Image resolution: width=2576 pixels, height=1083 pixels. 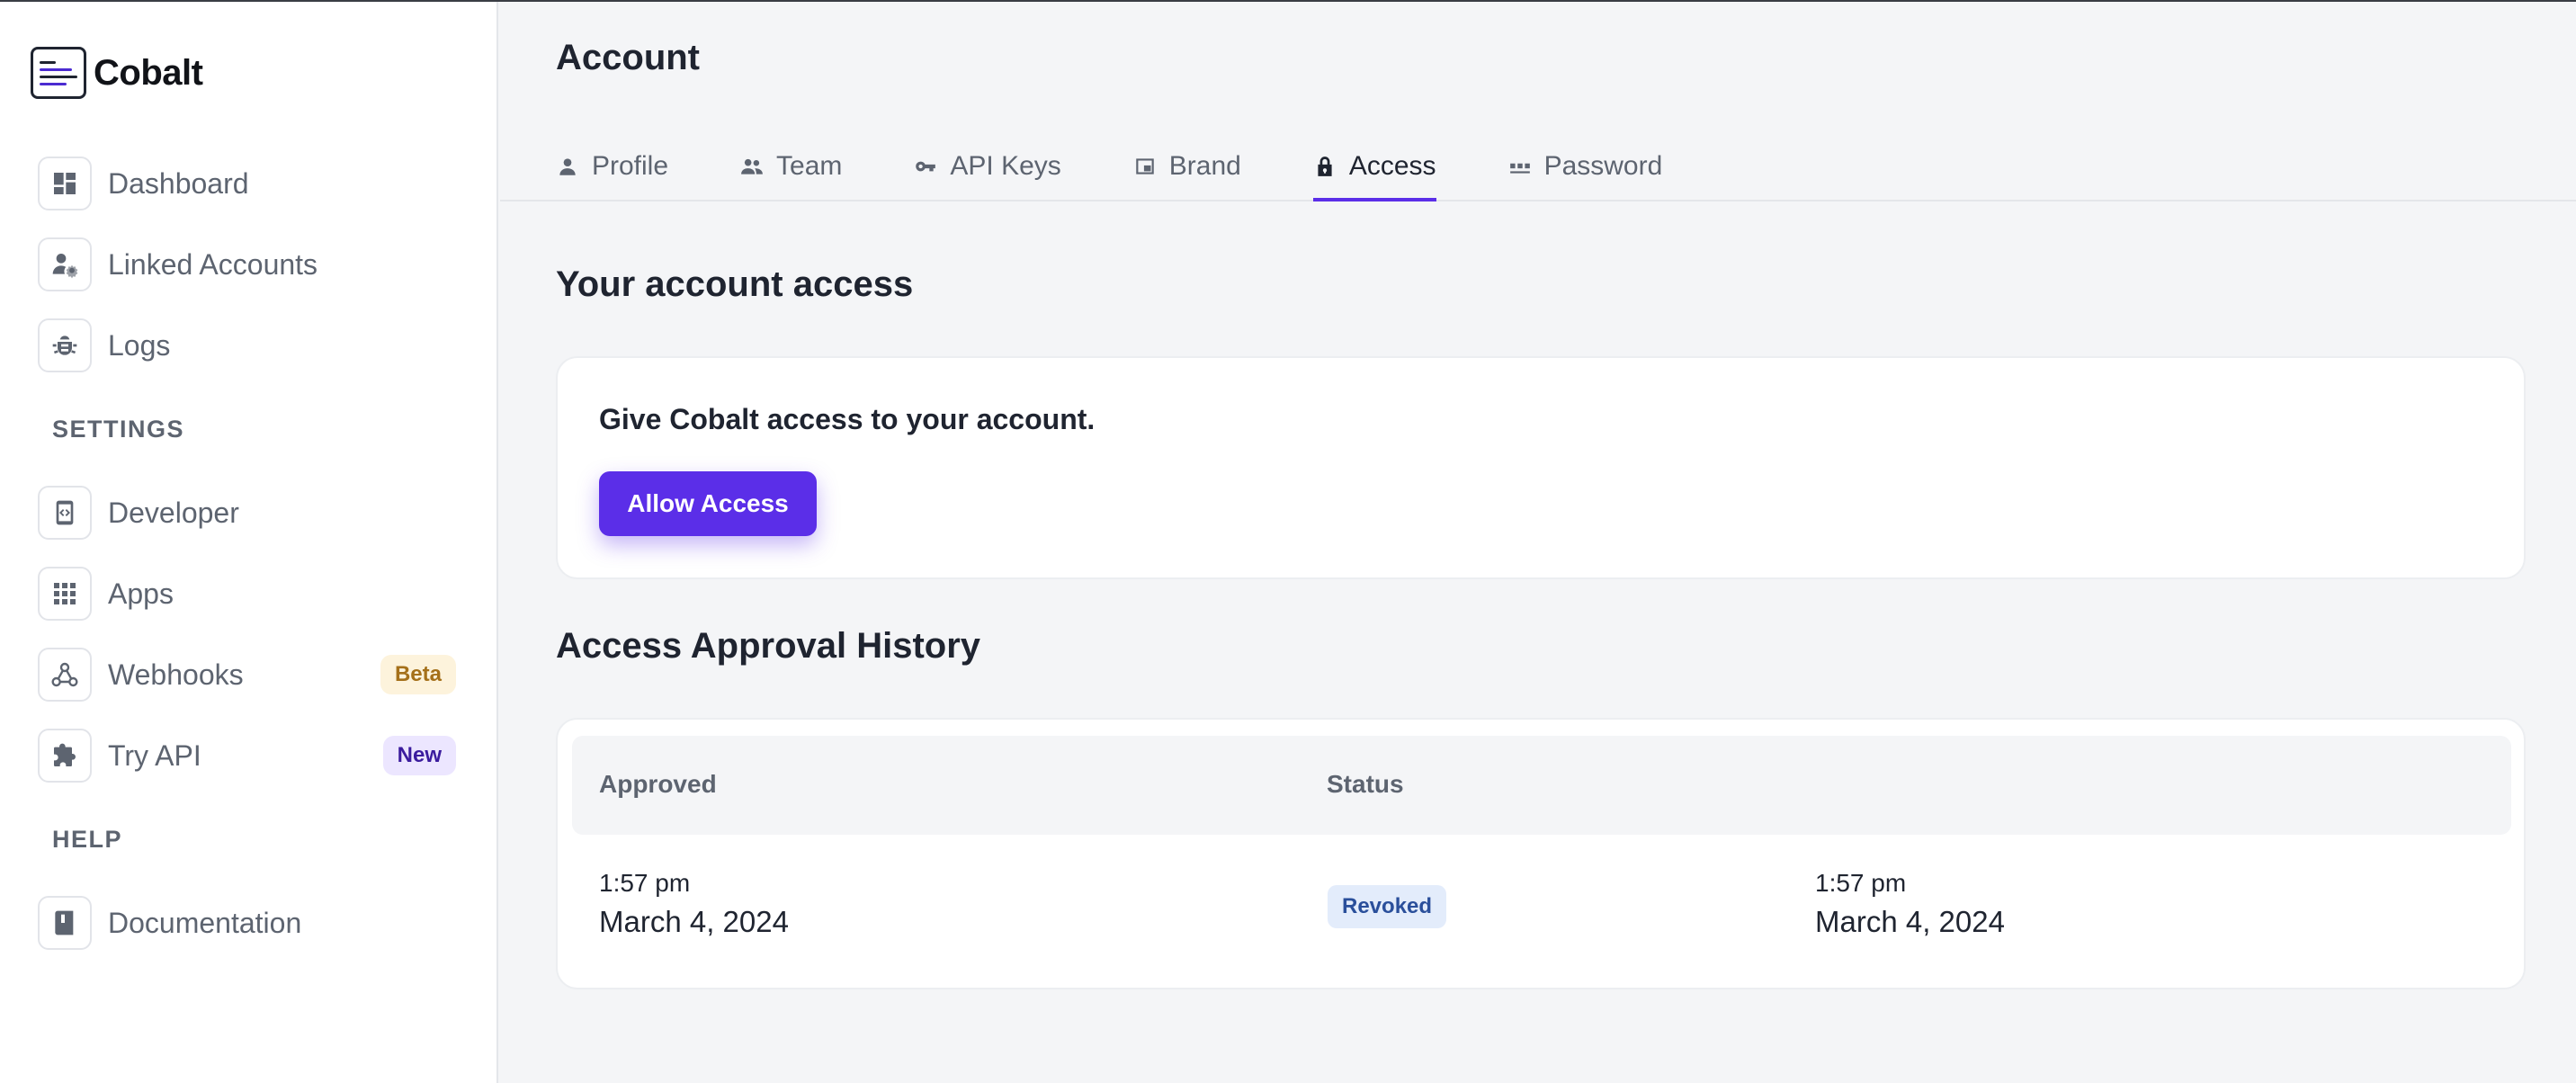 I want to click on sidebar-item-logs: Logs, so click(x=247, y=345).